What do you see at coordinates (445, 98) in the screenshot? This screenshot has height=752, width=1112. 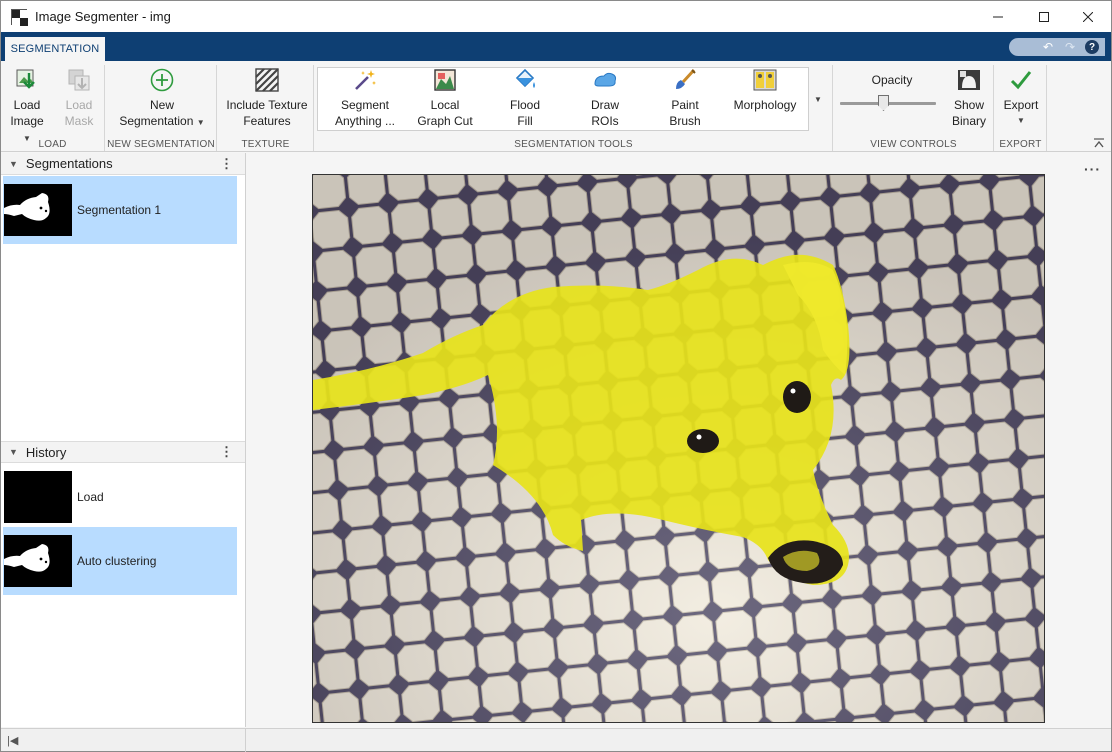 I see `local-graph-cut-button: Local Graph Cut` at bounding box center [445, 98].